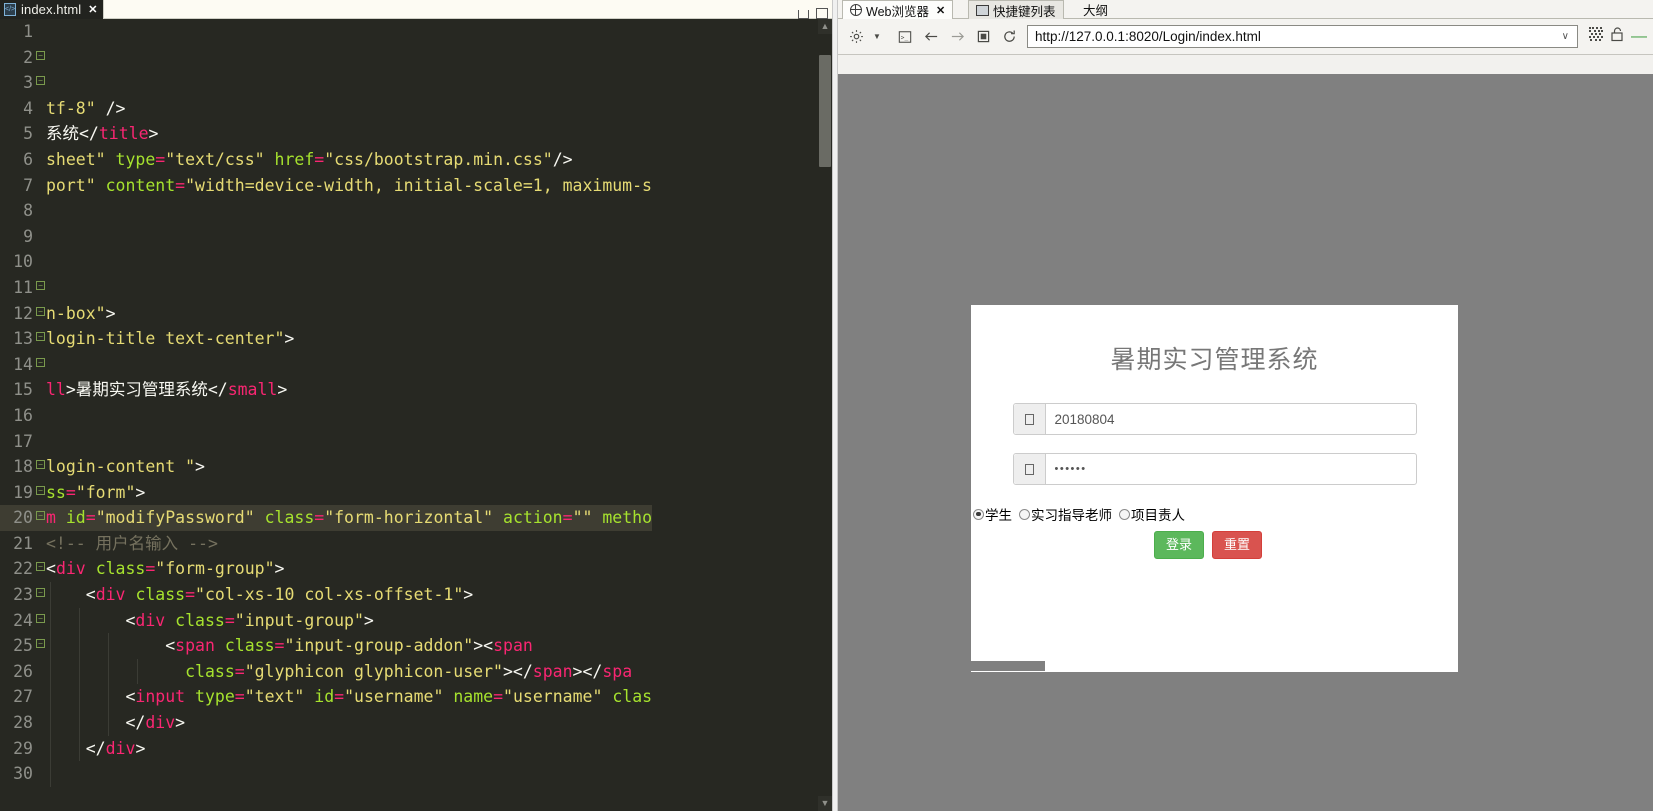  I want to click on editor-scrollbar-thumb, so click(825, 111).